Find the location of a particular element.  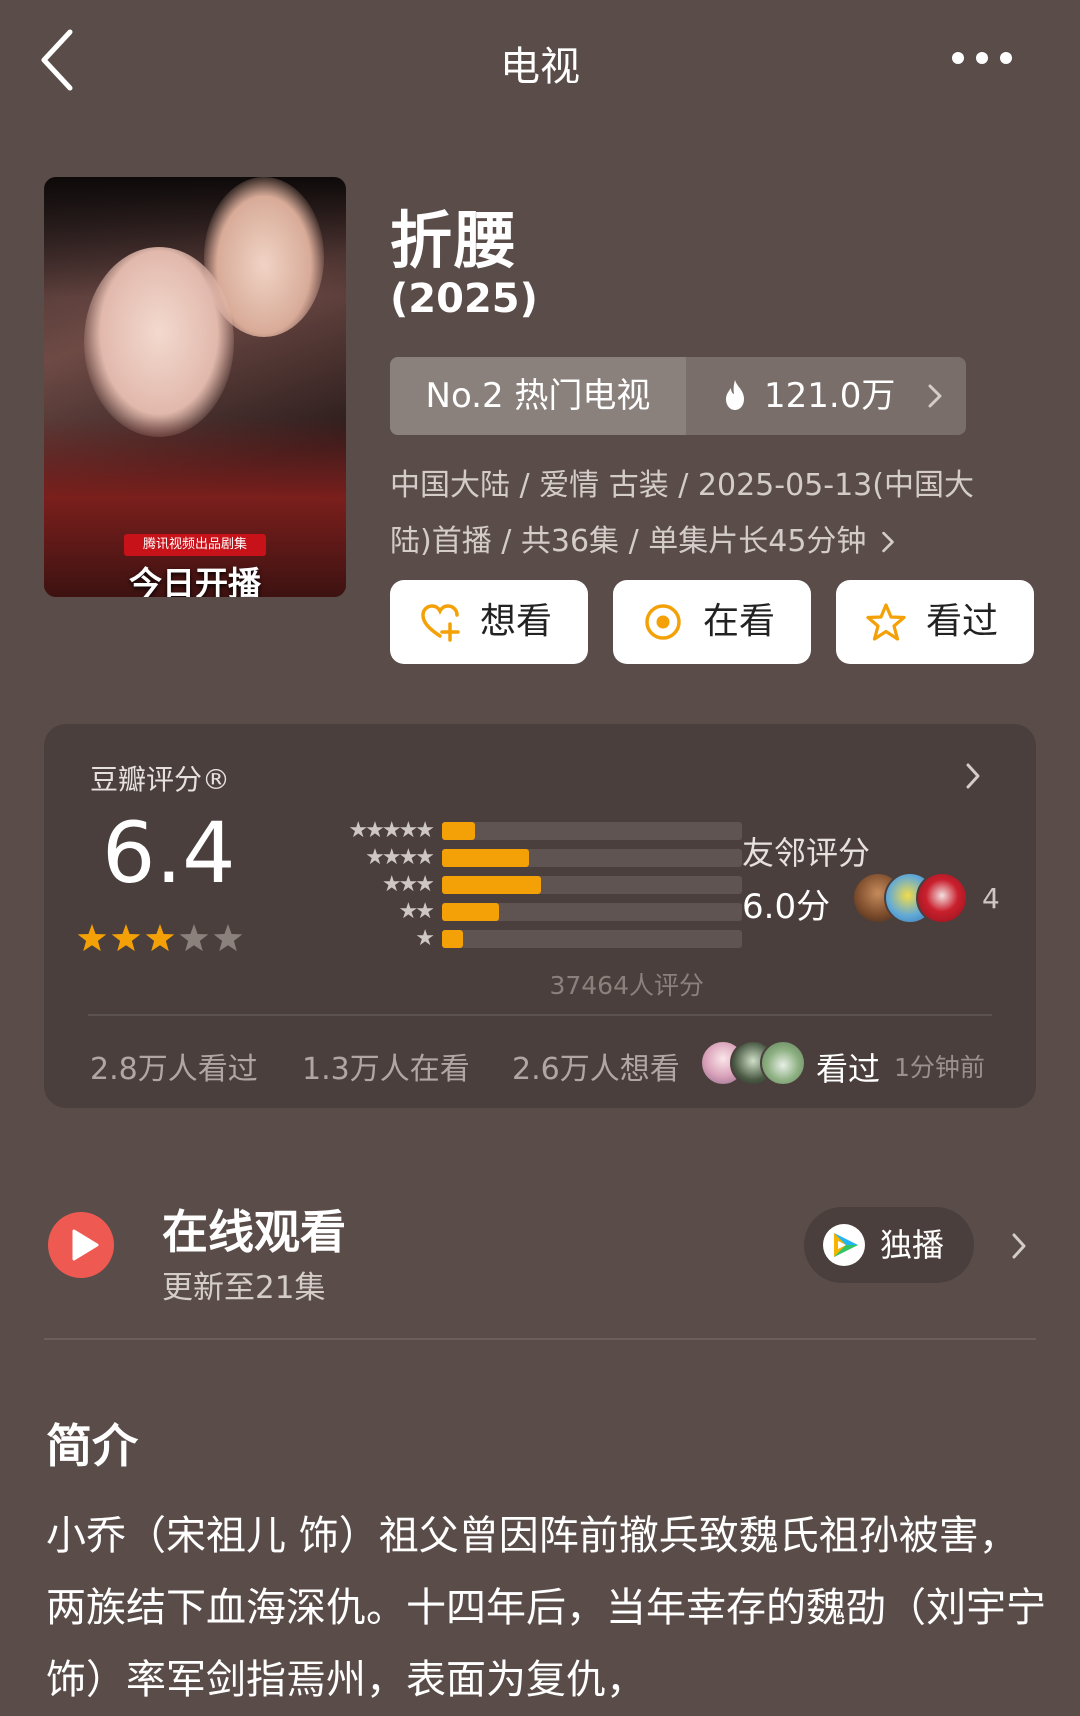

rank-label: No.2 热门电视 is located at coordinates (538, 396).